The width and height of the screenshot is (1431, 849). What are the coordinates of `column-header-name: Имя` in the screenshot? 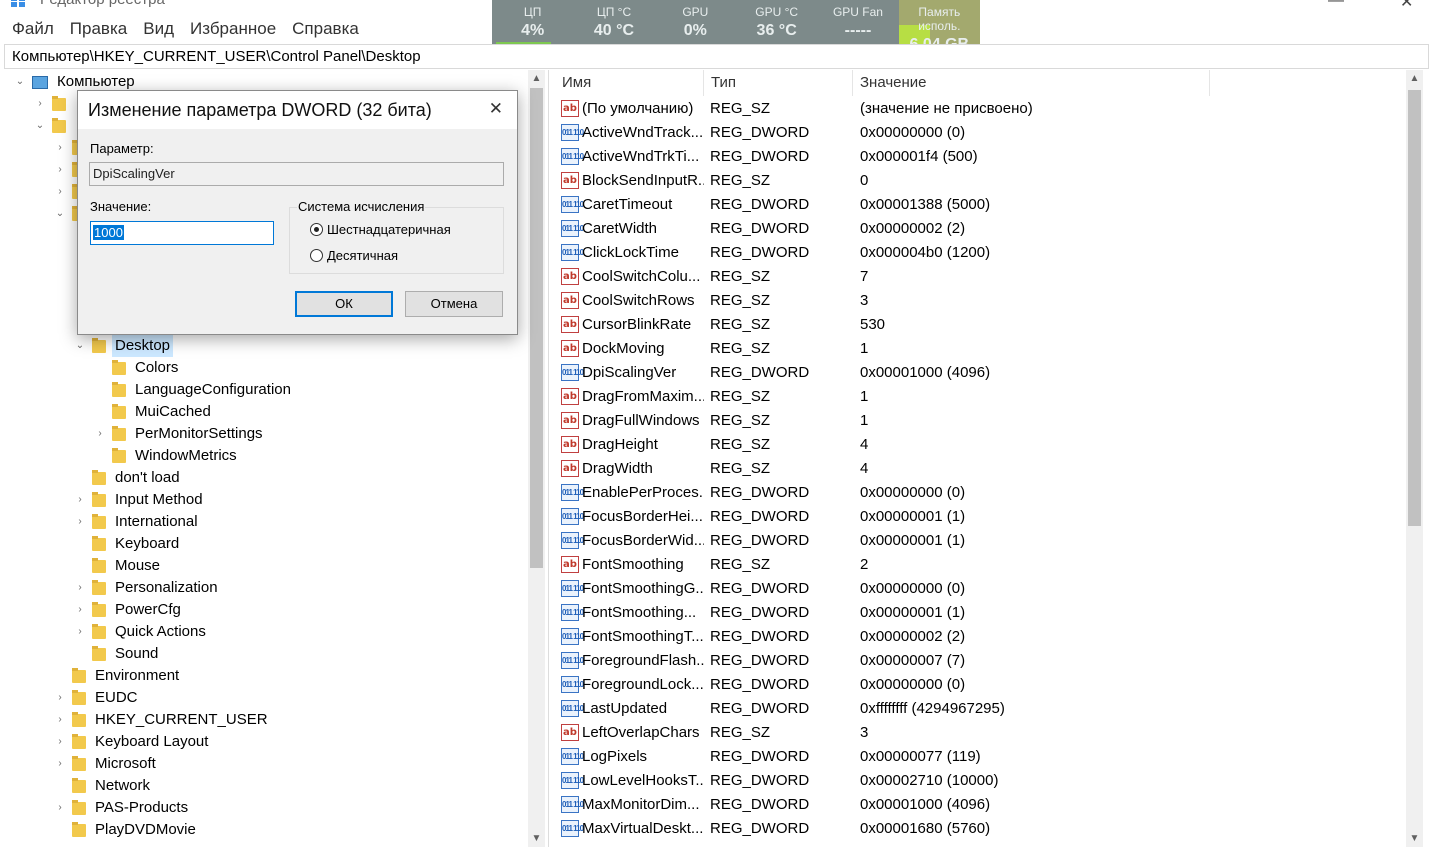 It's located at (629, 83).